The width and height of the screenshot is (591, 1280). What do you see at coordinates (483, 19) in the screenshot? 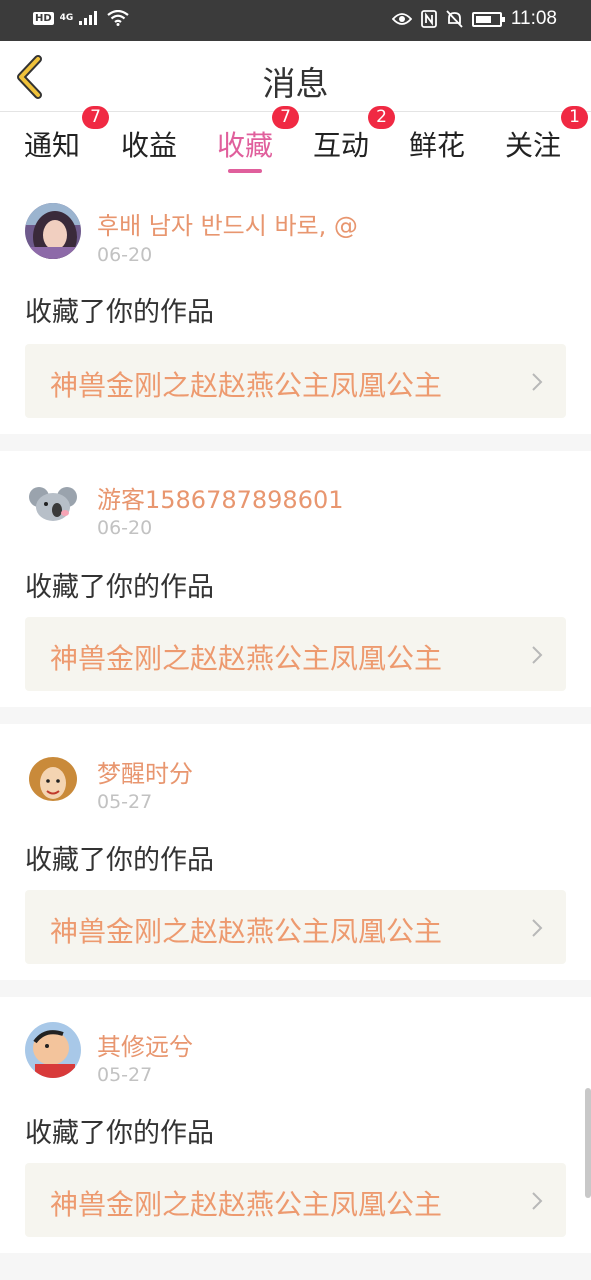
I see `battery-level` at bounding box center [483, 19].